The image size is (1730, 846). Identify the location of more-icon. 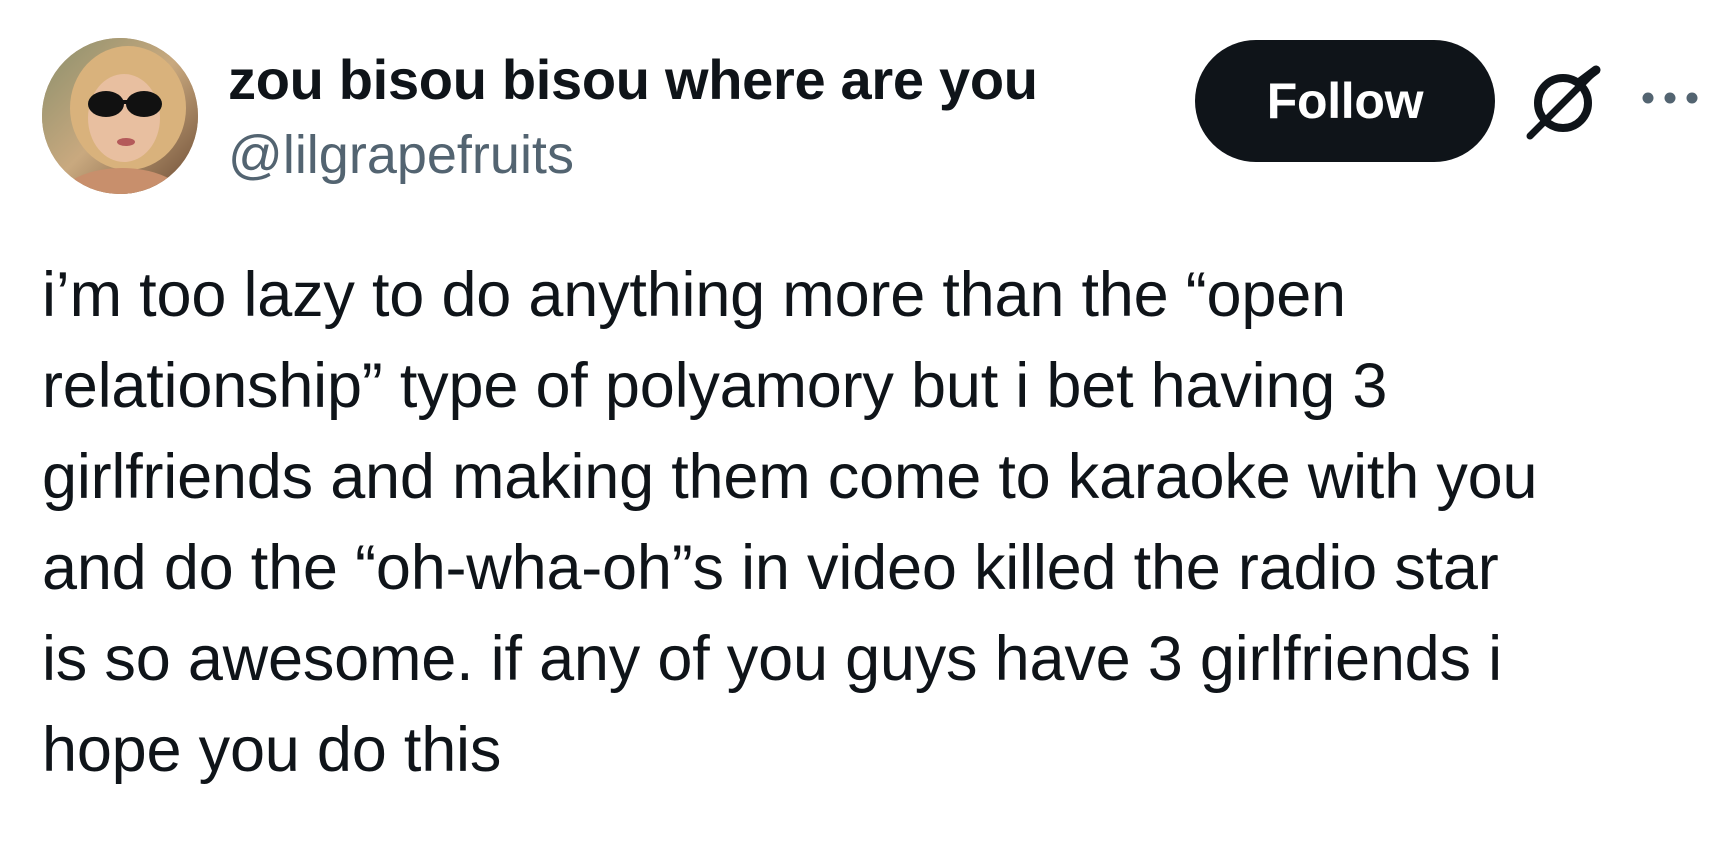
(1670, 98).